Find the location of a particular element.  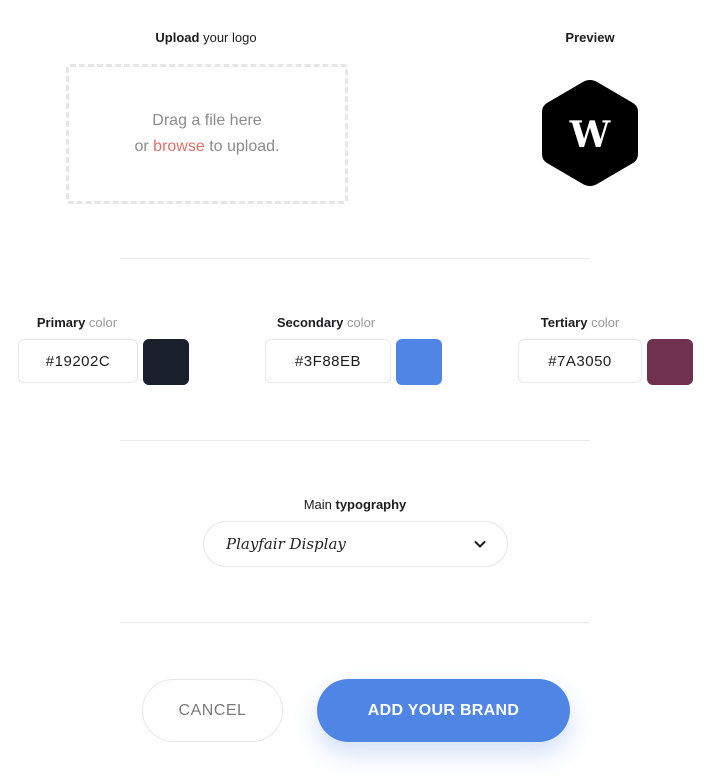

typography-label-bold: typography is located at coordinates (371, 504).